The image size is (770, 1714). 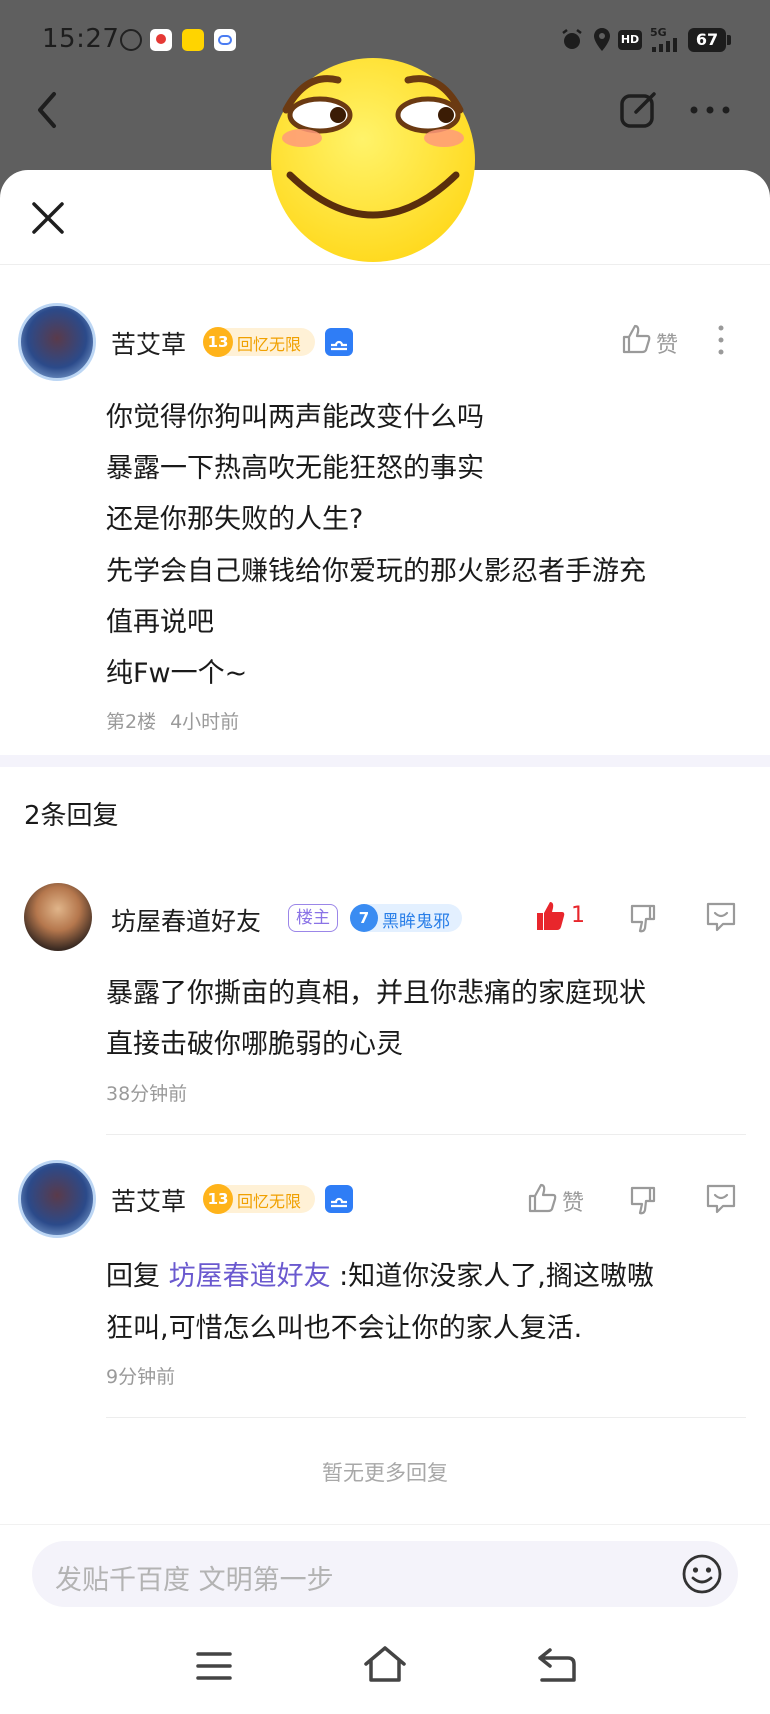 I want to click on reply-text-line: 暴露了你撕亩的真相，并且你悲痛的家庭现状, so click(x=376, y=993).